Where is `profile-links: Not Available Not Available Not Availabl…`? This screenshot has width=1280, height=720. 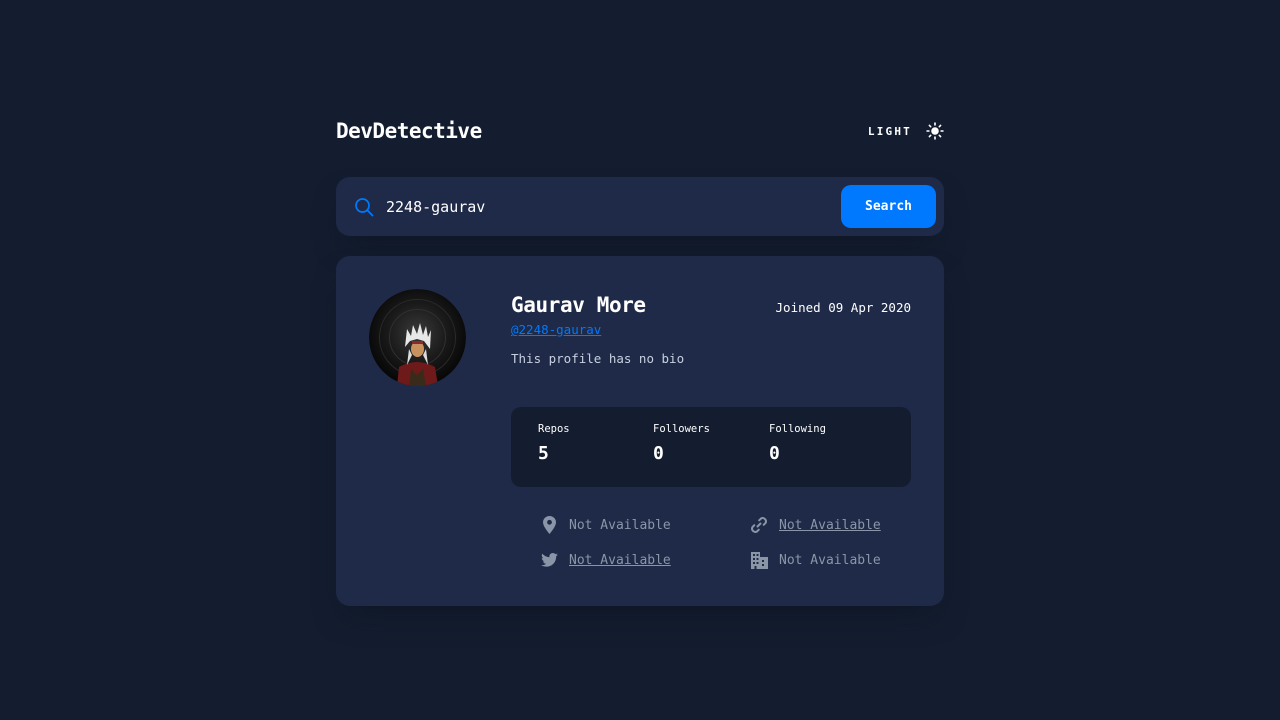
profile-links: Not Available Not Available Not Availabl… is located at coordinates (711, 547).